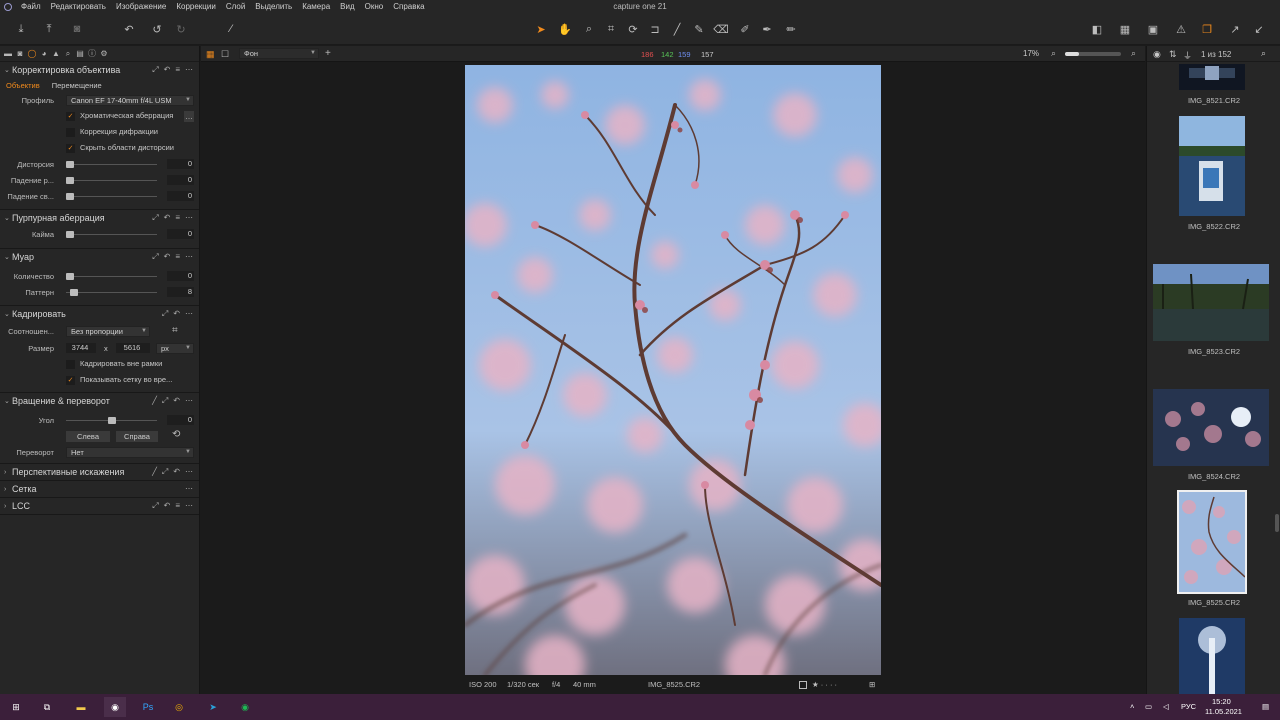  I want to click on crop-outside-checkbox, so click(70, 364).